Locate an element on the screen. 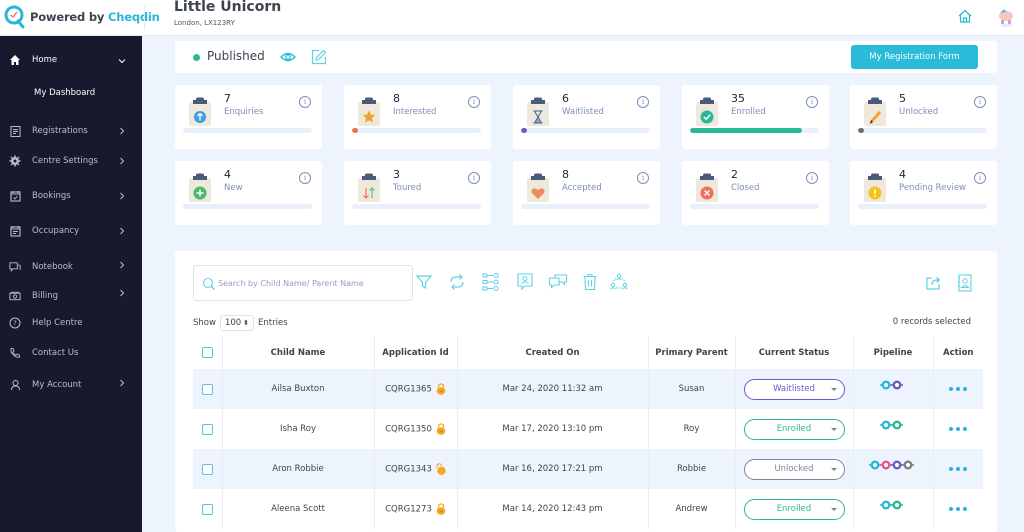  stat-card-interested: 8 Interested i is located at coordinates (417, 117).